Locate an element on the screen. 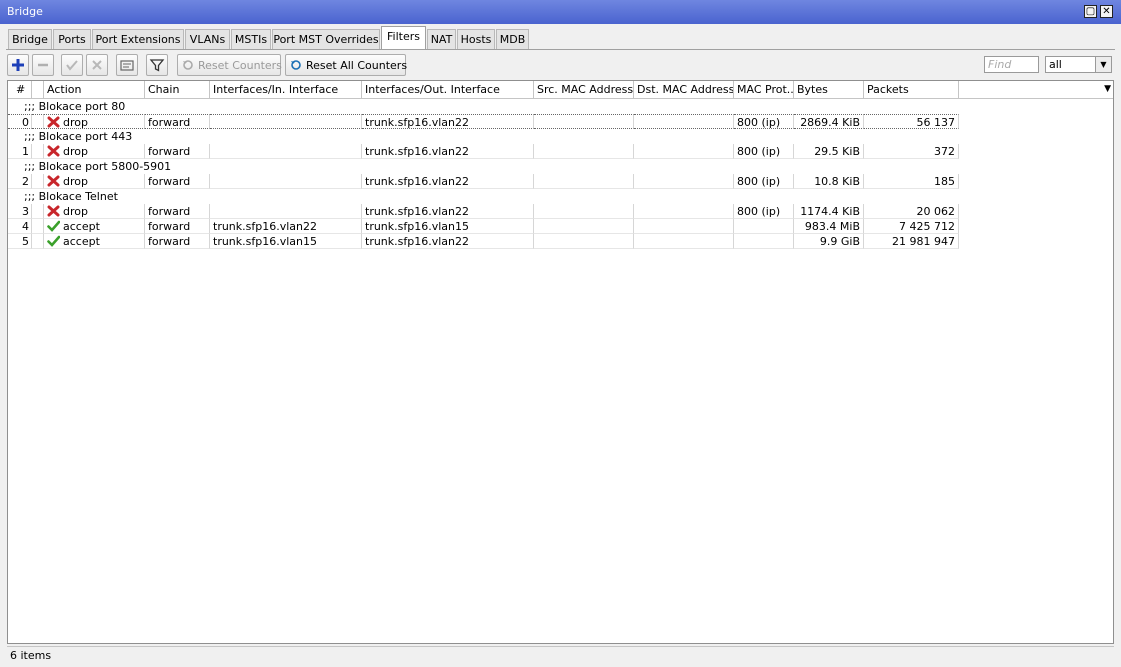 The height and width of the screenshot is (667, 1121). toolbar: Reset Counters Reset All Counters all ▼ is located at coordinates (560, 65).